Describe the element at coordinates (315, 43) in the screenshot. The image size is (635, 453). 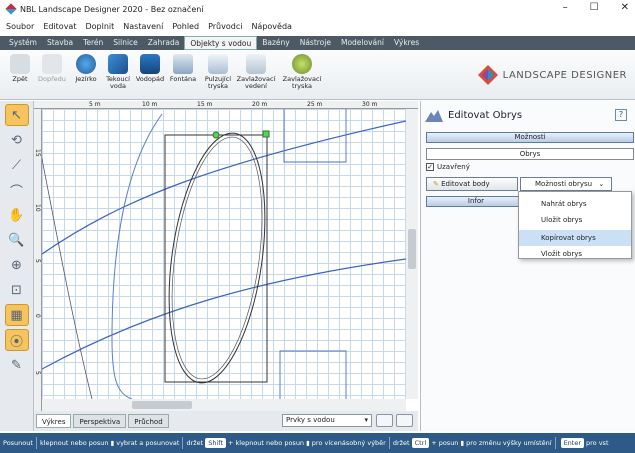
I see `tab-nastroje: Nástroje` at that location.